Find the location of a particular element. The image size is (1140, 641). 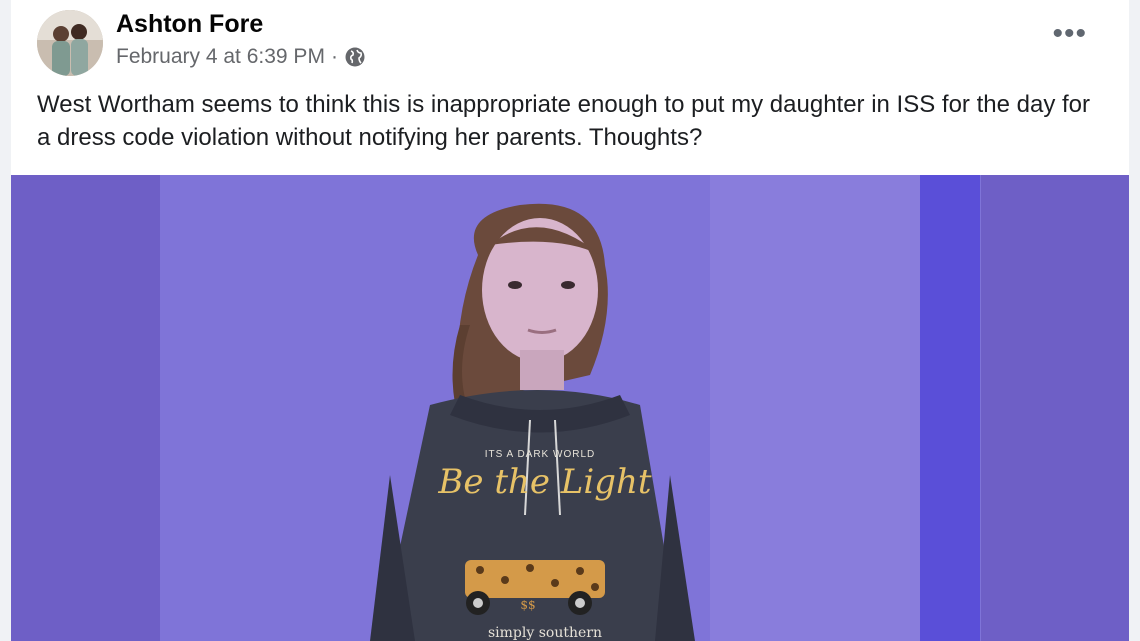

hoodie-text-line2: Be the Light is located at coordinates (544, 482).